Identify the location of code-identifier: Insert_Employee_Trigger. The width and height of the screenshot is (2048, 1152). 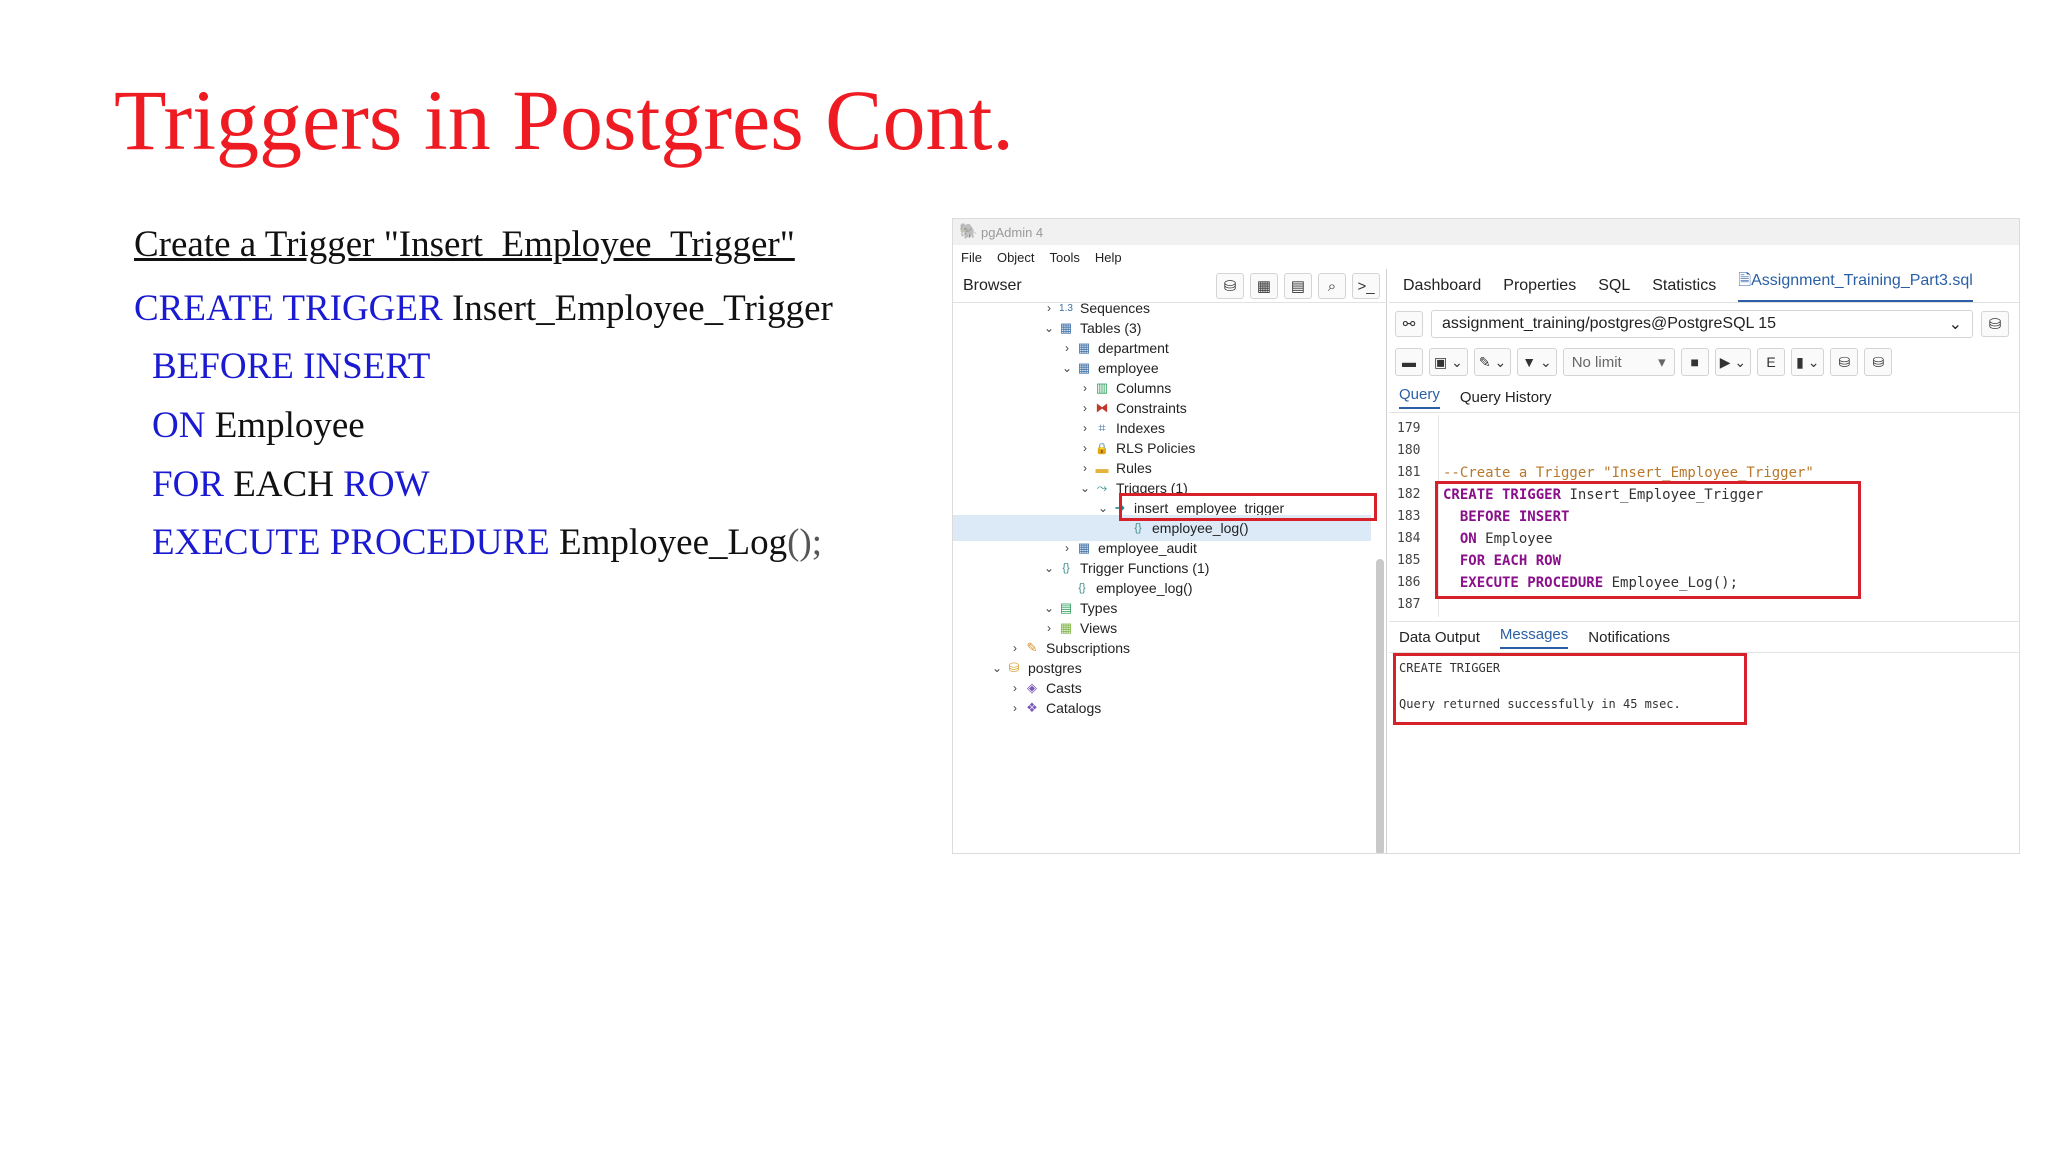
(637, 308).